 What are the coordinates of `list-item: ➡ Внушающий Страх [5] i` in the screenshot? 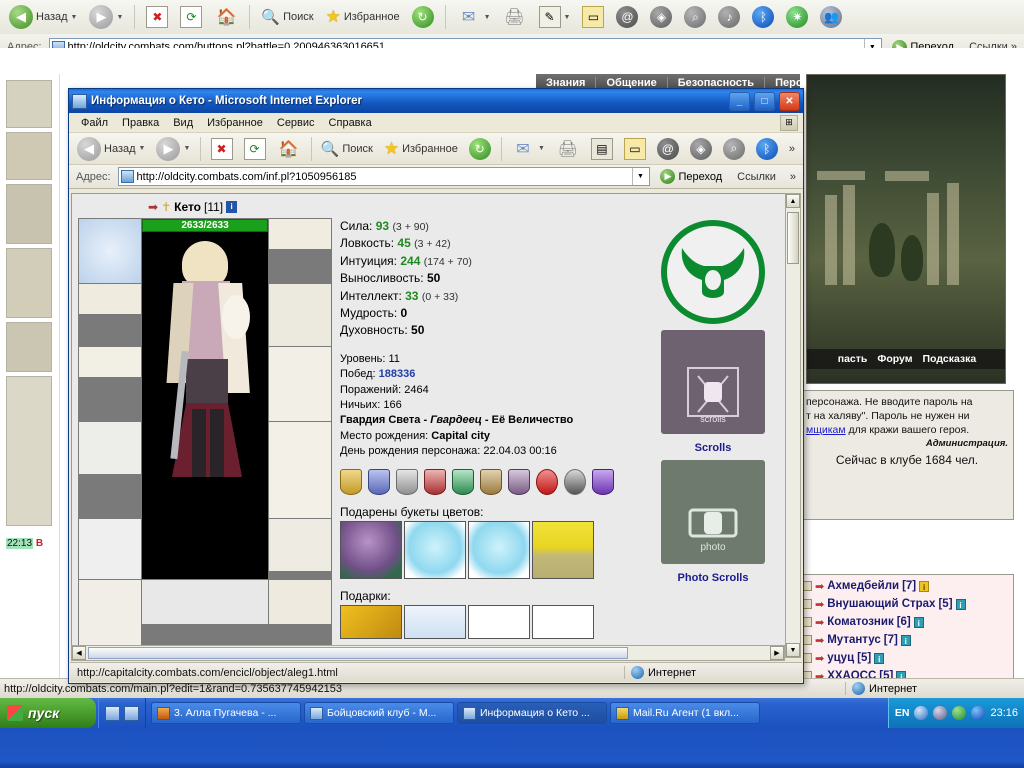 It's located at (908, 604).